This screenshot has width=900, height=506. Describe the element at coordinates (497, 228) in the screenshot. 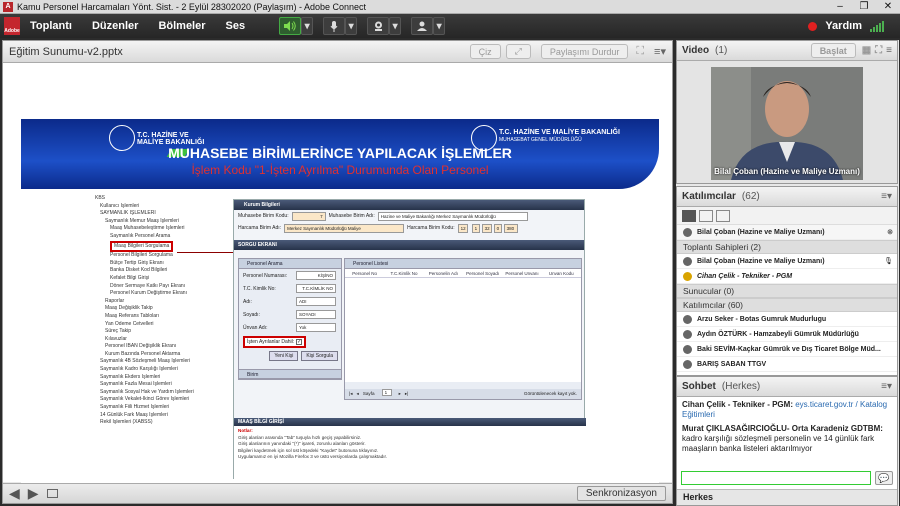

I see `harcama-kodu-4: 0` at that location.